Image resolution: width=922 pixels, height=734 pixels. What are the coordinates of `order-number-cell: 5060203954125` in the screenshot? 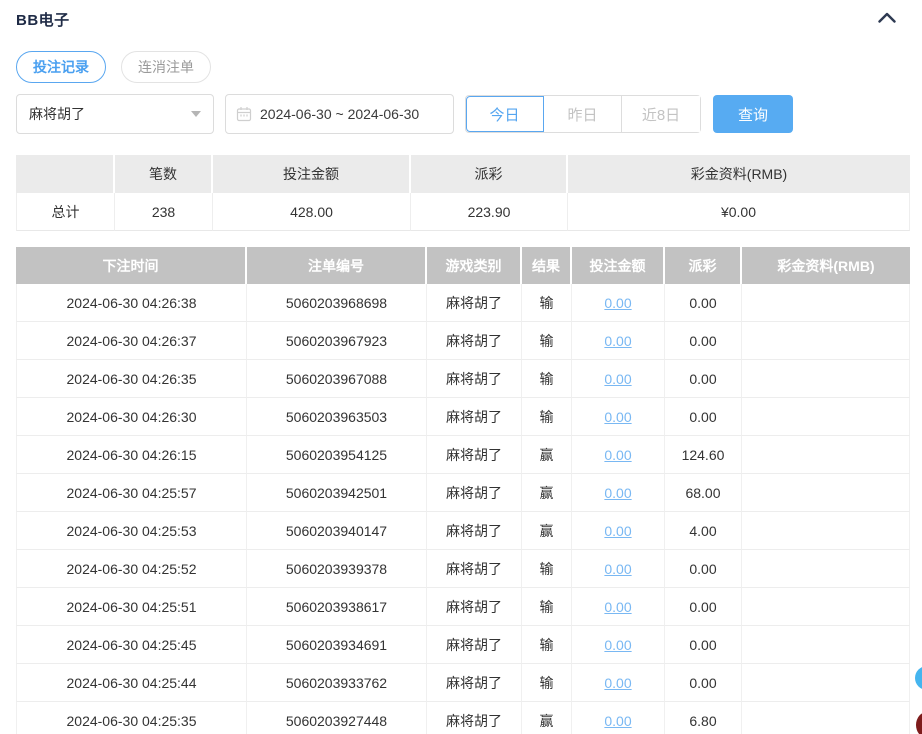 It's located at (337, 455).